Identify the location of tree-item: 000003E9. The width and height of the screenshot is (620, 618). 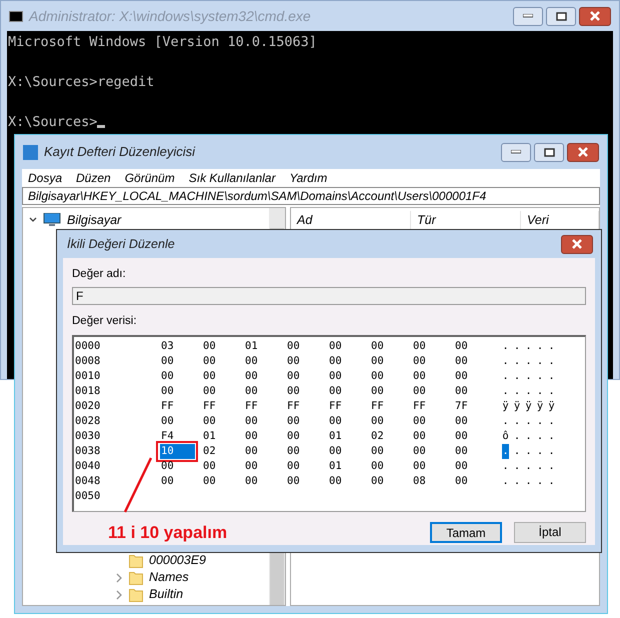
(177, 560).